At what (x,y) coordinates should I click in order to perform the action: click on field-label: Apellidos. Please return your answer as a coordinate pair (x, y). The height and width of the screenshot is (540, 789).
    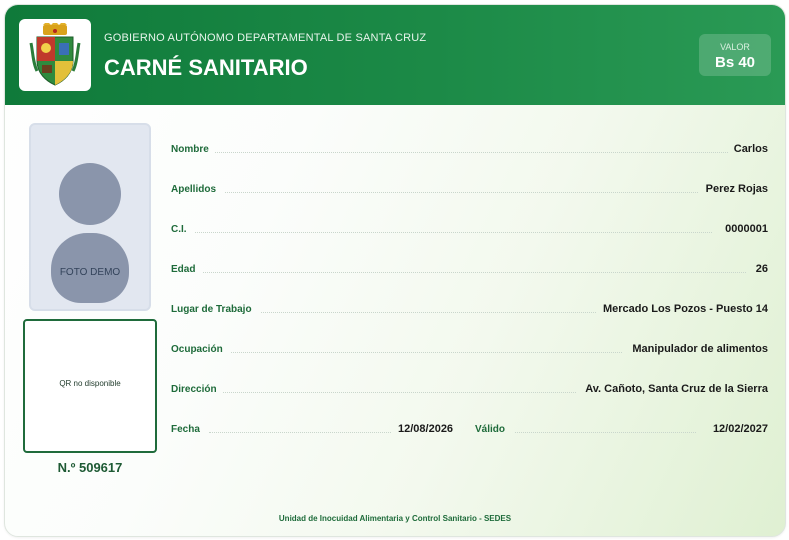
    Looking at the image, I should click on (194, 189).